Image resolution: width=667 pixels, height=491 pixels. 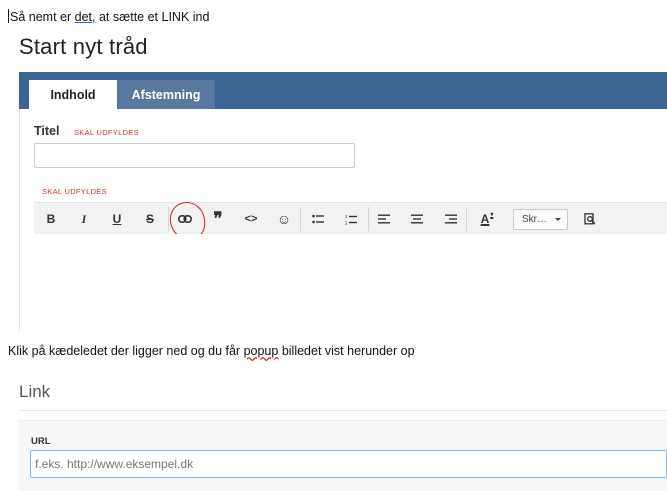 I want to click on italic-icon: I, so click(x=84, y=218).